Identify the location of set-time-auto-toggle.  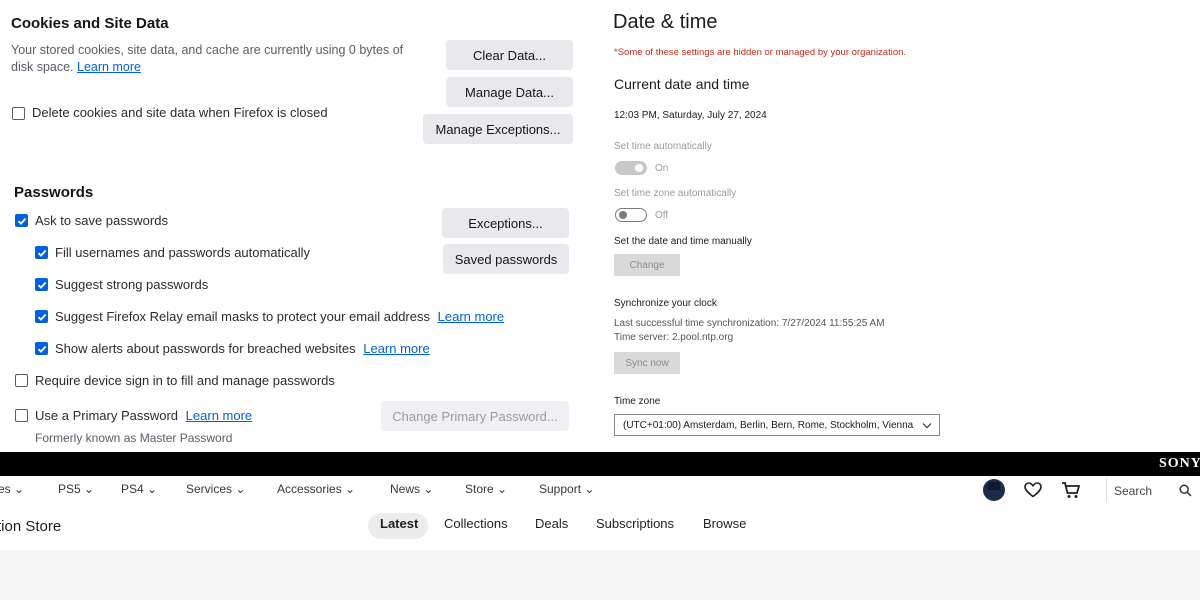
(631, 168).